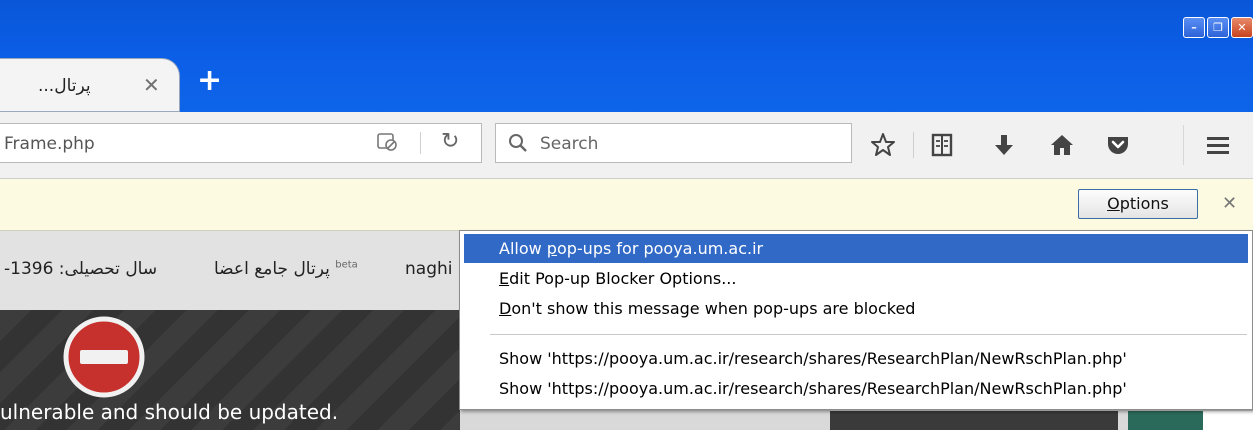 The height and width of the screenshot is (430, 1253). What do you see at coordinates (450, 141) in the screenshot?
I see `reload-icon: ↻` at bounding box center [450, 141].